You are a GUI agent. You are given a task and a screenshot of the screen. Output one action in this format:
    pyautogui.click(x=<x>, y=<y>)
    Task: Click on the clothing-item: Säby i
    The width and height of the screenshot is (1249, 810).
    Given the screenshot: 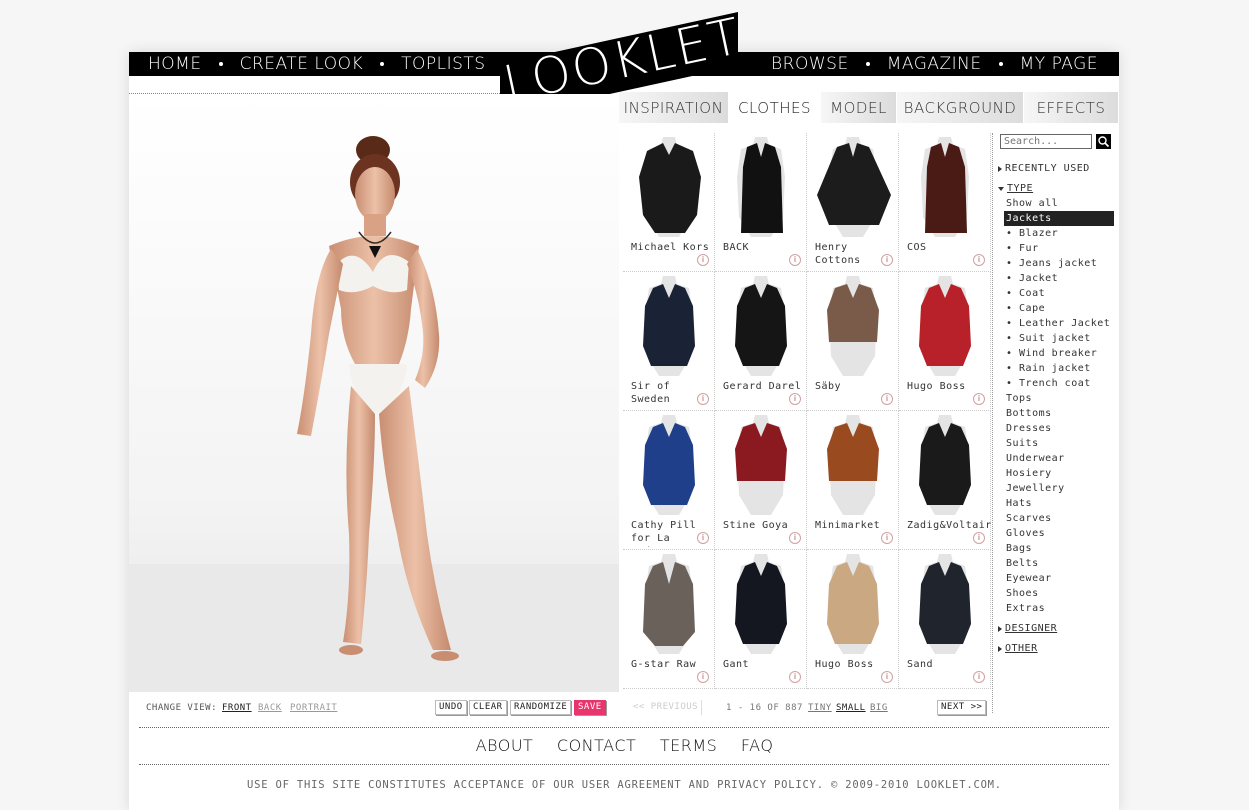 What is the action you would take?
    pyautogui.click(x=853, y=341)
    